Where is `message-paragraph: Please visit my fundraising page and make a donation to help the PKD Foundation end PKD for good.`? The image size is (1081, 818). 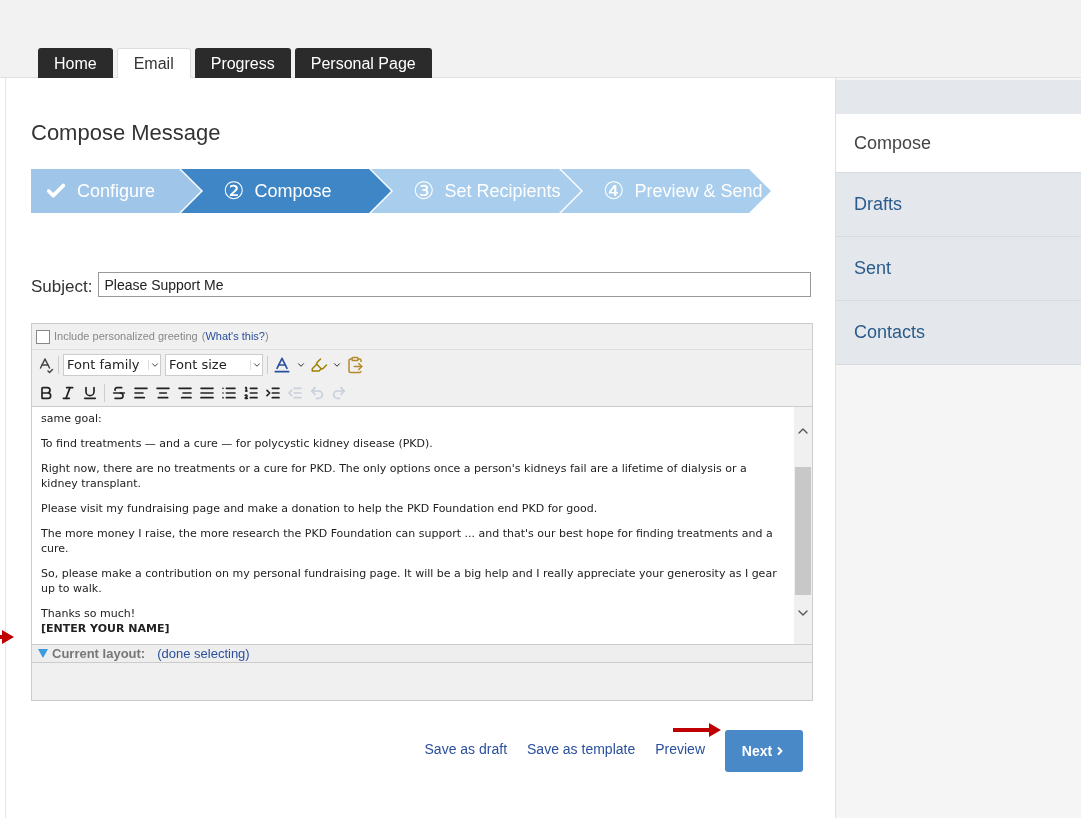
message-paragraph: Please visit my fundraising page and make a donation to help the PKD Foundation end PKD for good. is located at coordinates (320, 508).